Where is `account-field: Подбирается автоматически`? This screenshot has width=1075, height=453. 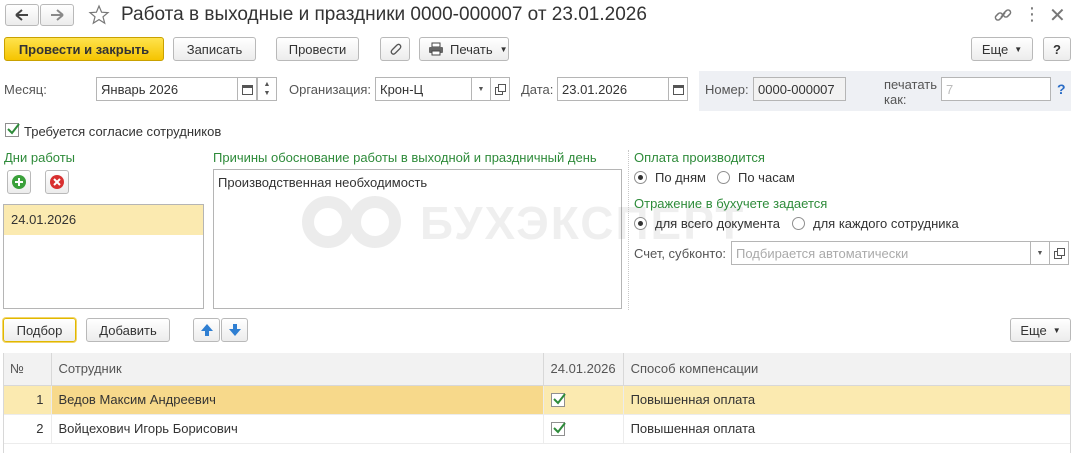 account-field: Подбирается автоматически is located at coordinates (881, 253).